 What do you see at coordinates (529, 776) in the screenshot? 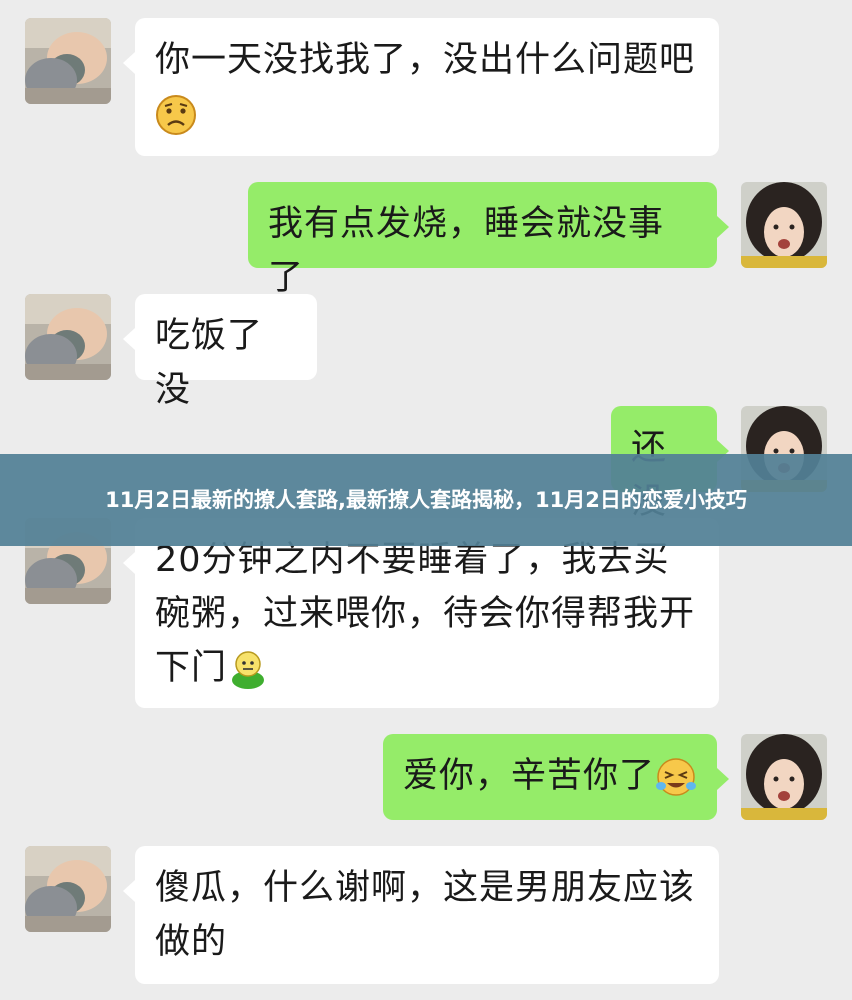
I see `message-text: 爱你，辛苦你了` at bounding box center [529, 776].